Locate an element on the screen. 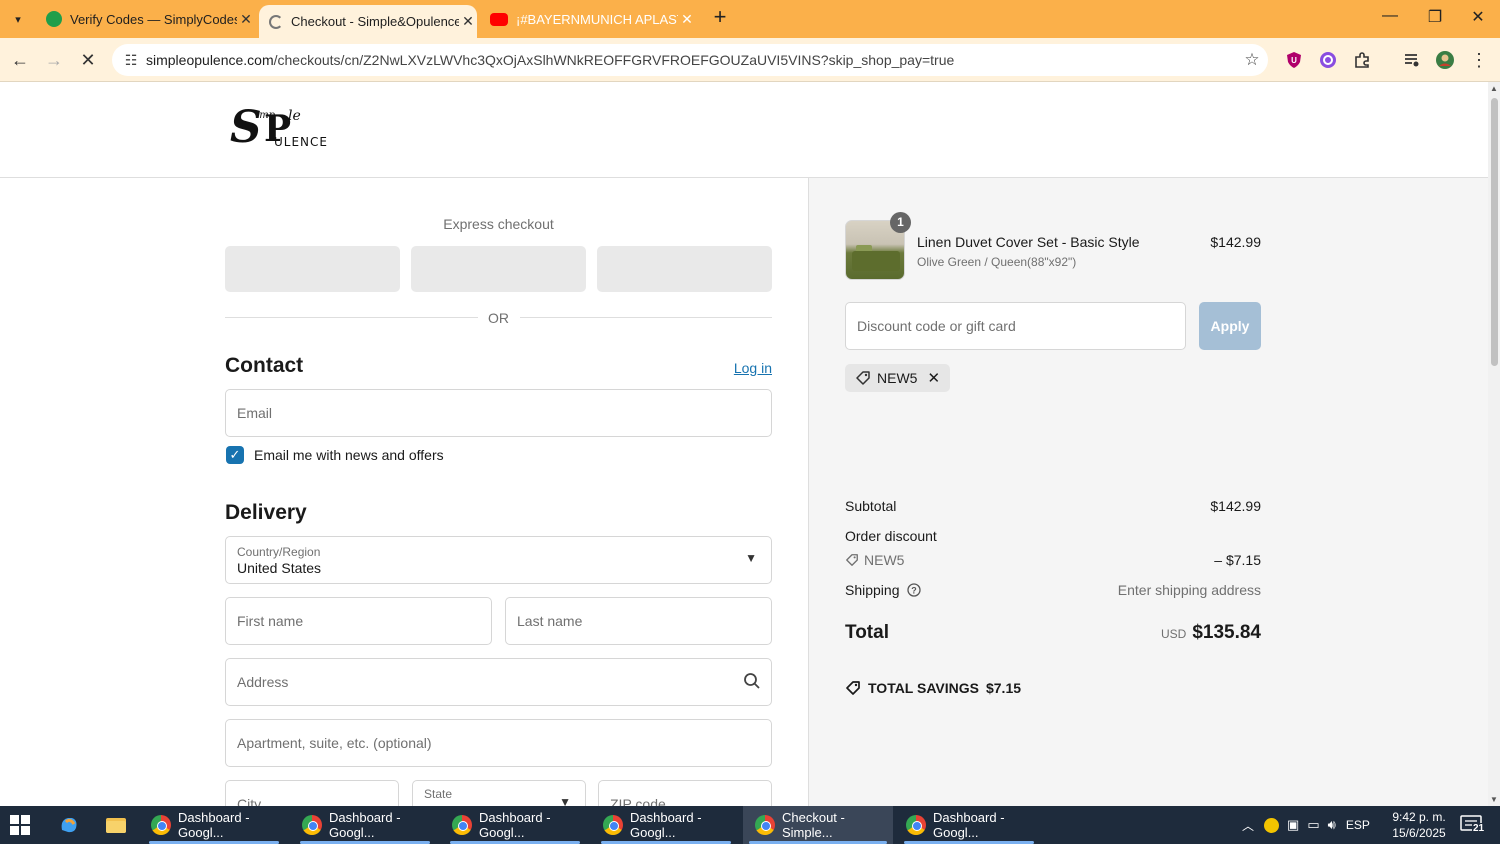 Image resolution: width=1500 pixels, height=844 pixels. tab-youtube: ¡#BAYERNMUNICH APLASTÓ a ✕ is located at coordinates (590, 19).